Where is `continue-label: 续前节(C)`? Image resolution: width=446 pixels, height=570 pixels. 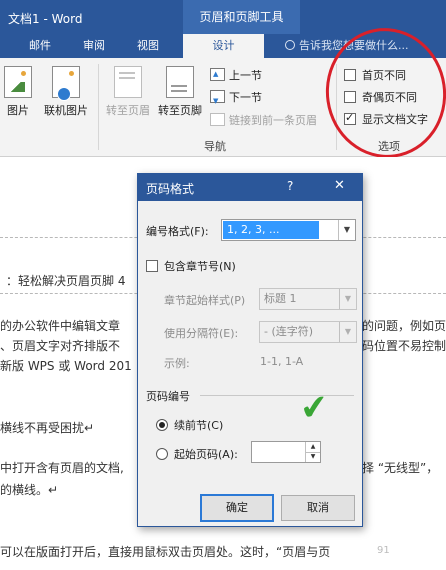
continue-label: 续前节(C) is located at coordinates (199, 425).